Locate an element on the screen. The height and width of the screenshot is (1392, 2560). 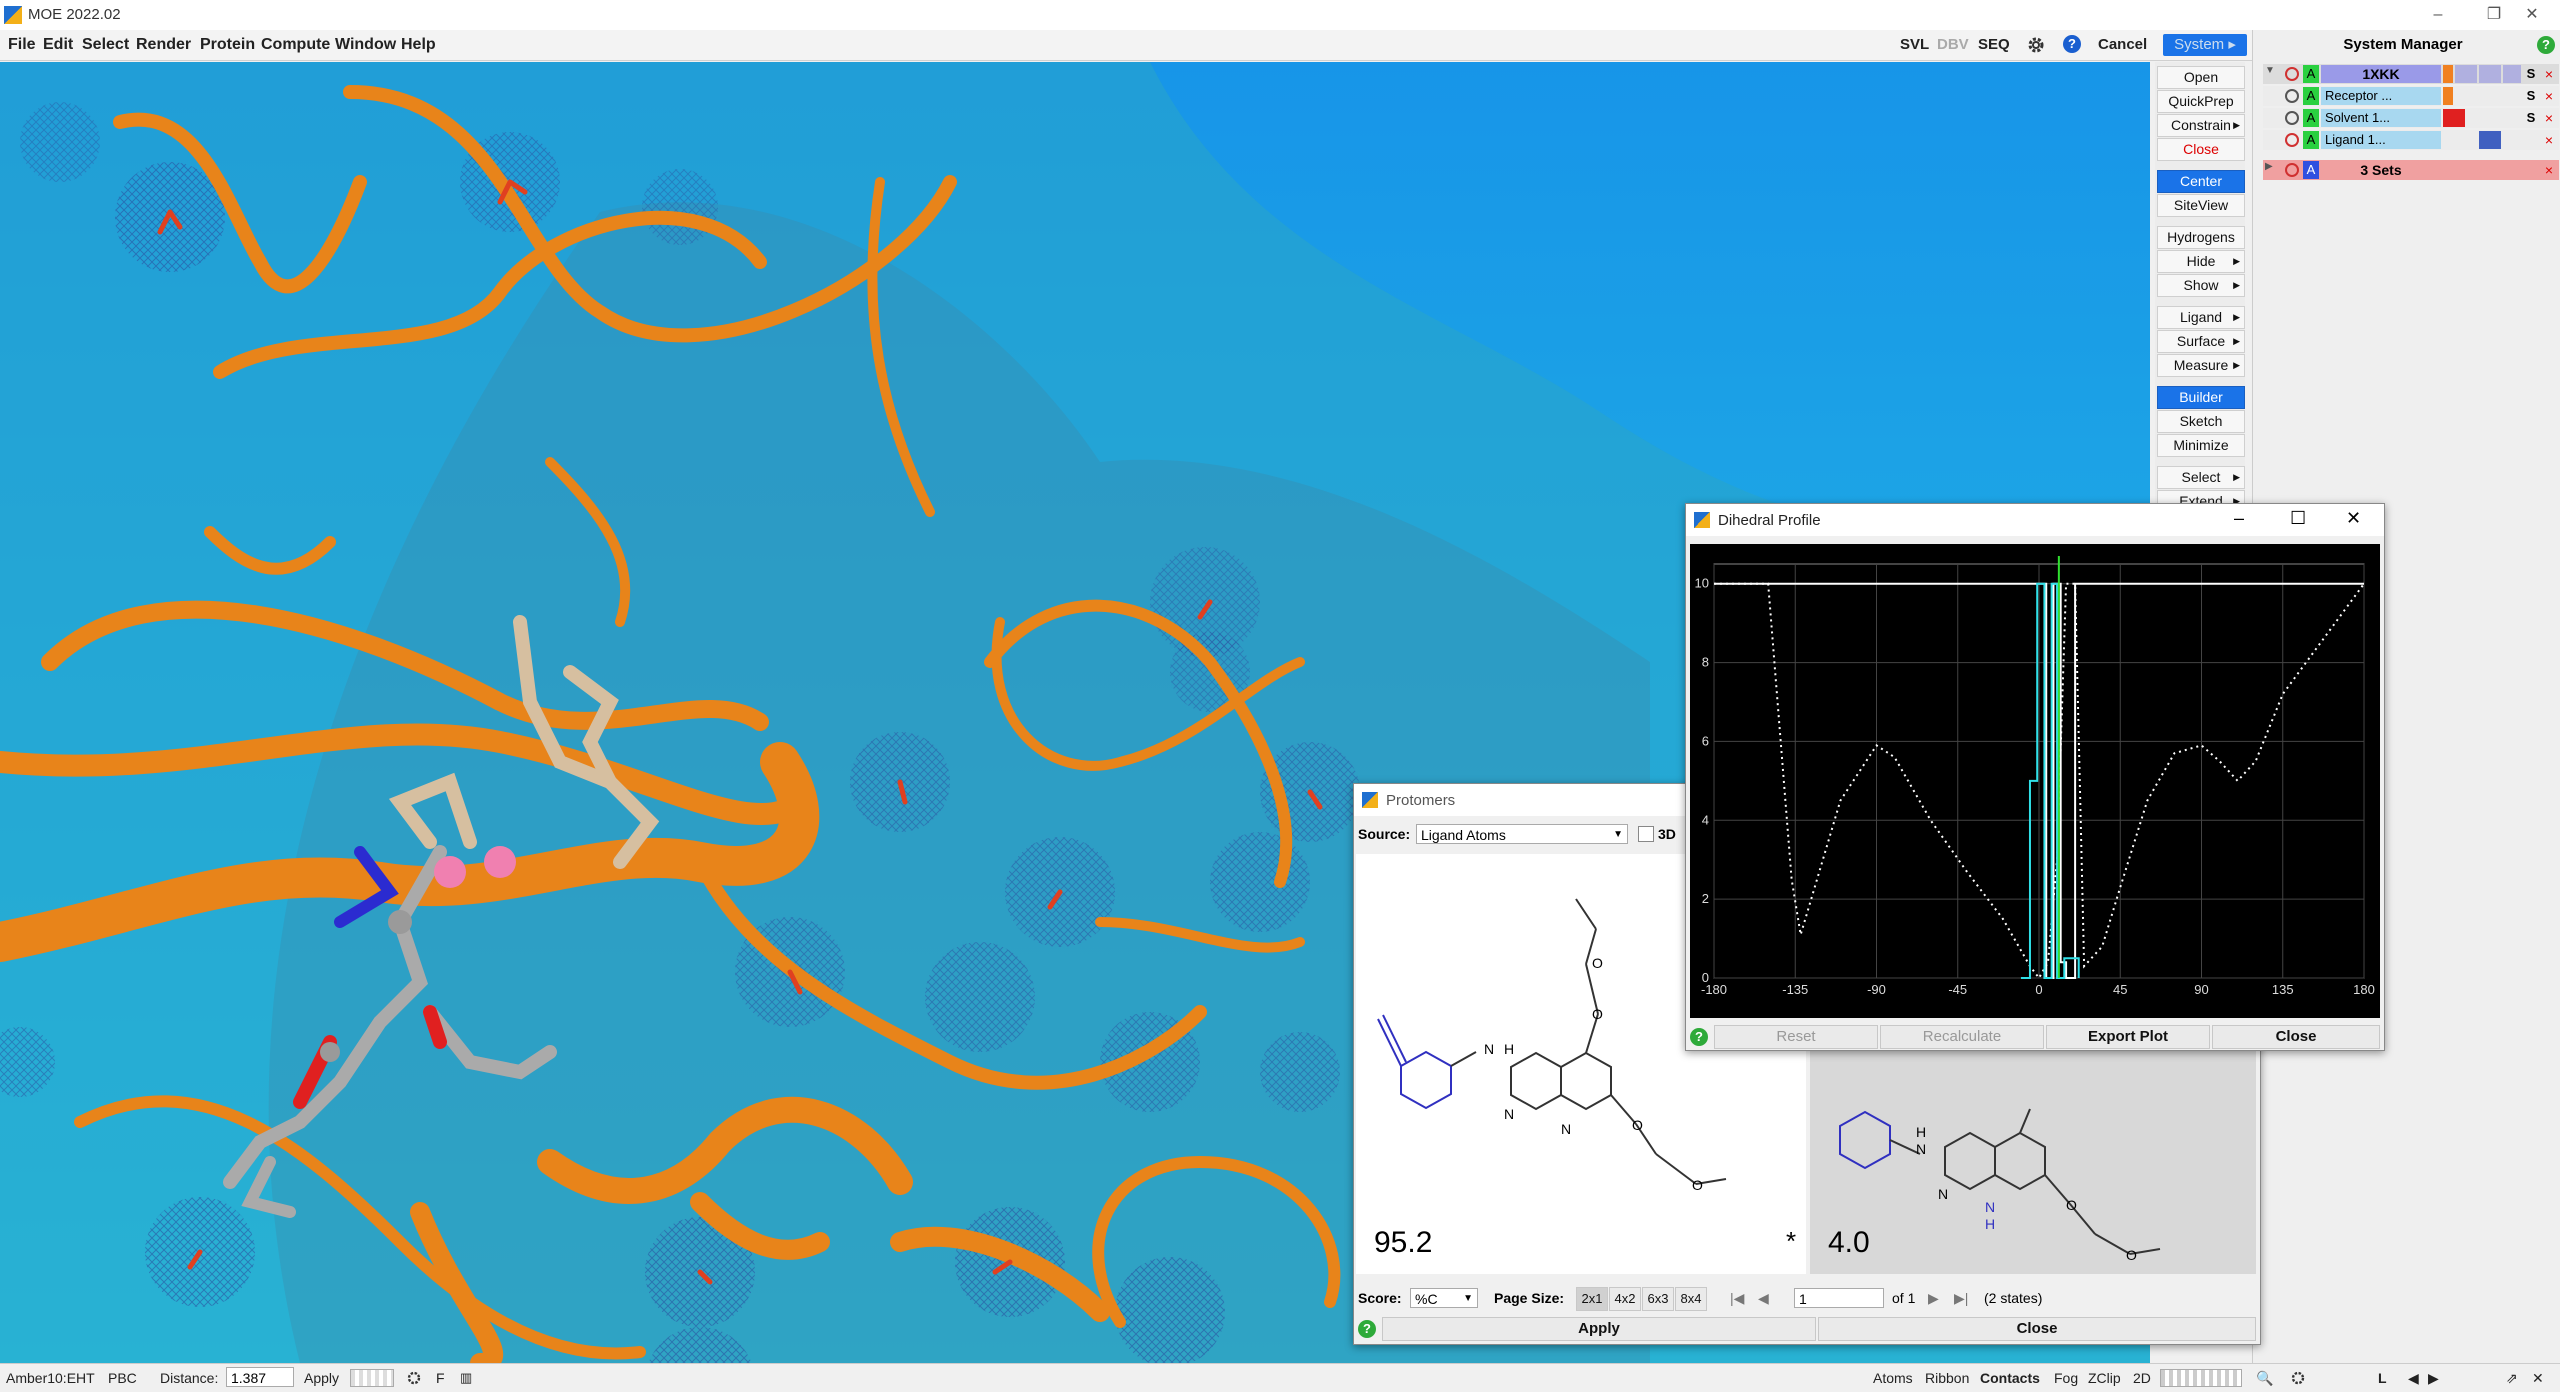
forcefield-label: Amber10:EHT is located at coordinates (50, 1378).